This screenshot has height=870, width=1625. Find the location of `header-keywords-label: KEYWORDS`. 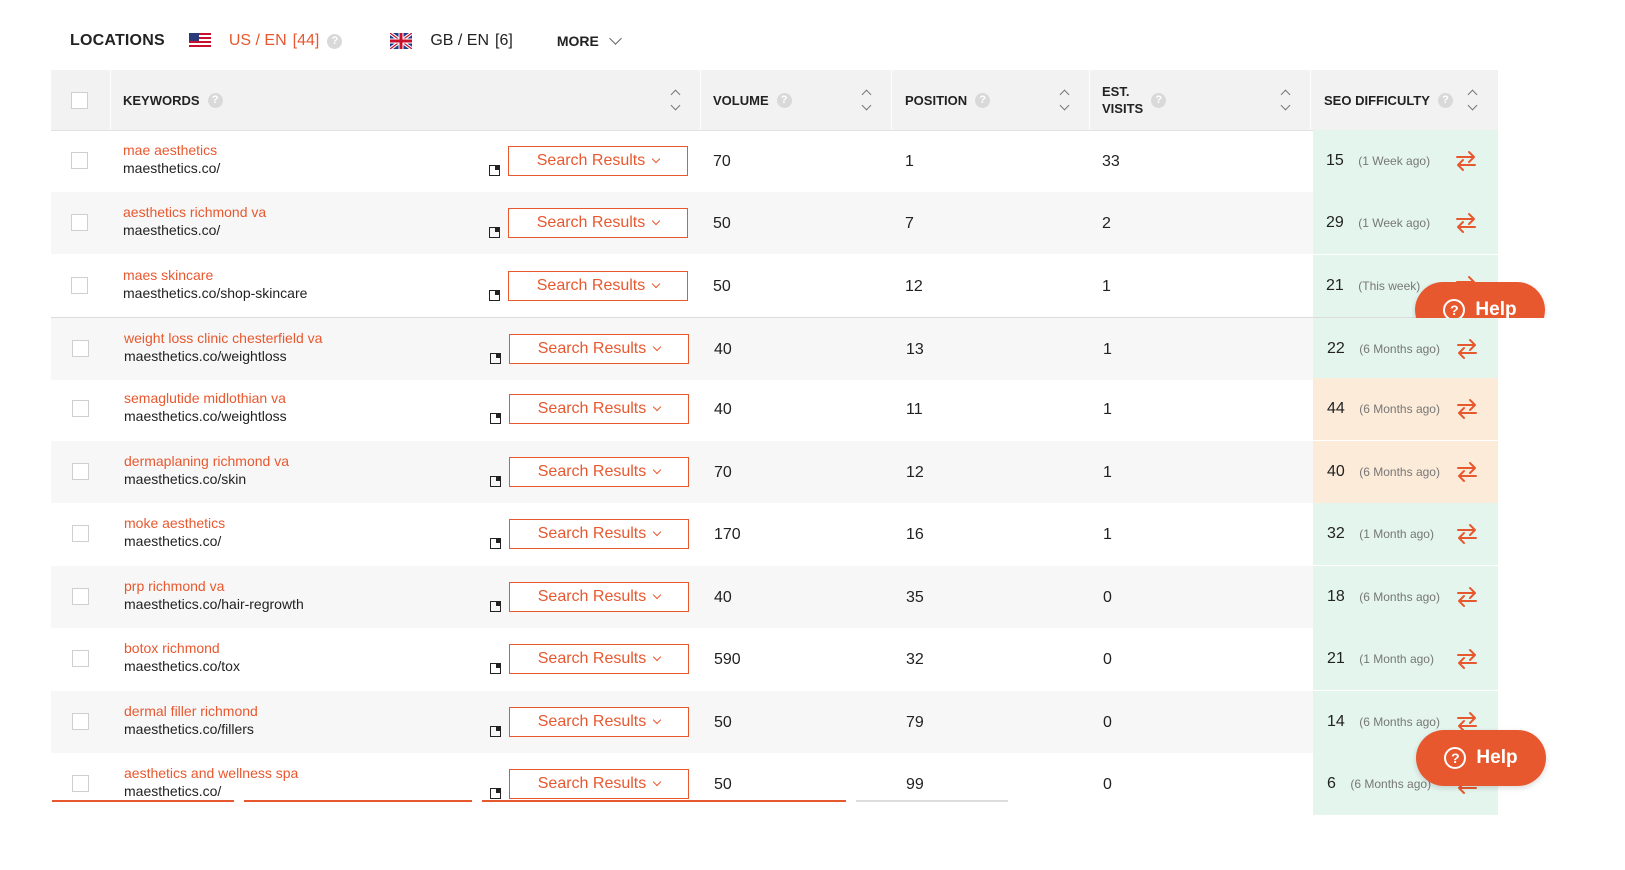

header-keywords-label: KEYWORDS is located at coordinates (161, 100).